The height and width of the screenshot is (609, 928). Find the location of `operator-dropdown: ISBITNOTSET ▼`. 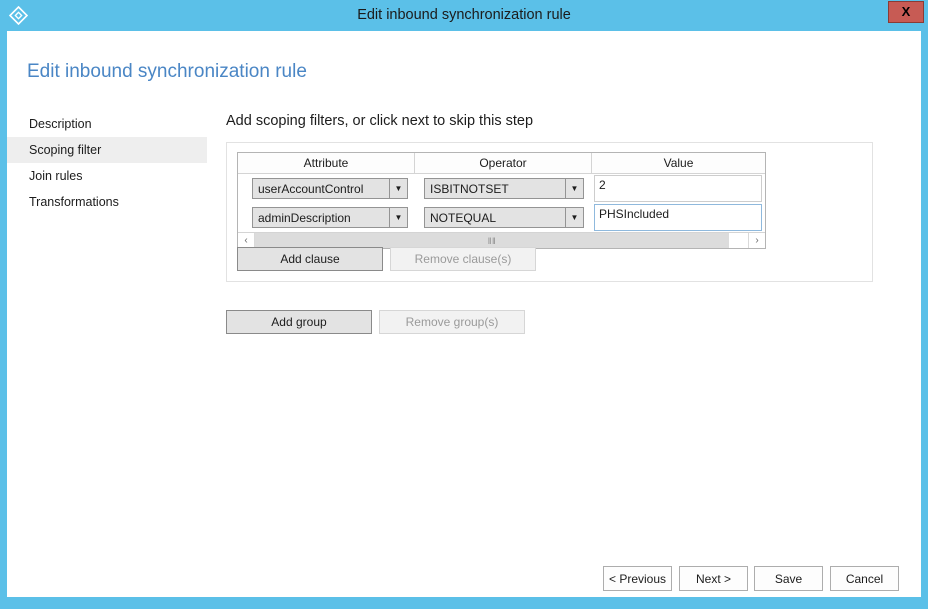

operator-dropdown: ISBITNOTSET ▼ is located at coordinates (504, 188).